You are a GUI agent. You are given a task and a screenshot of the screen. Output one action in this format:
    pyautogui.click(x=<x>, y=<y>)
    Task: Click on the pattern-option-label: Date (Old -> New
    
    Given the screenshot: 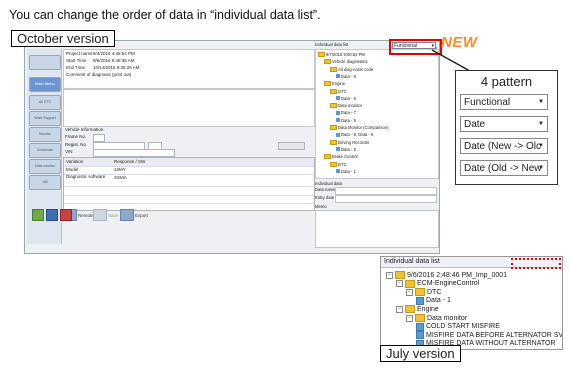 What is the action you would take?
    pyautogui.click(x=503, y=168)
    